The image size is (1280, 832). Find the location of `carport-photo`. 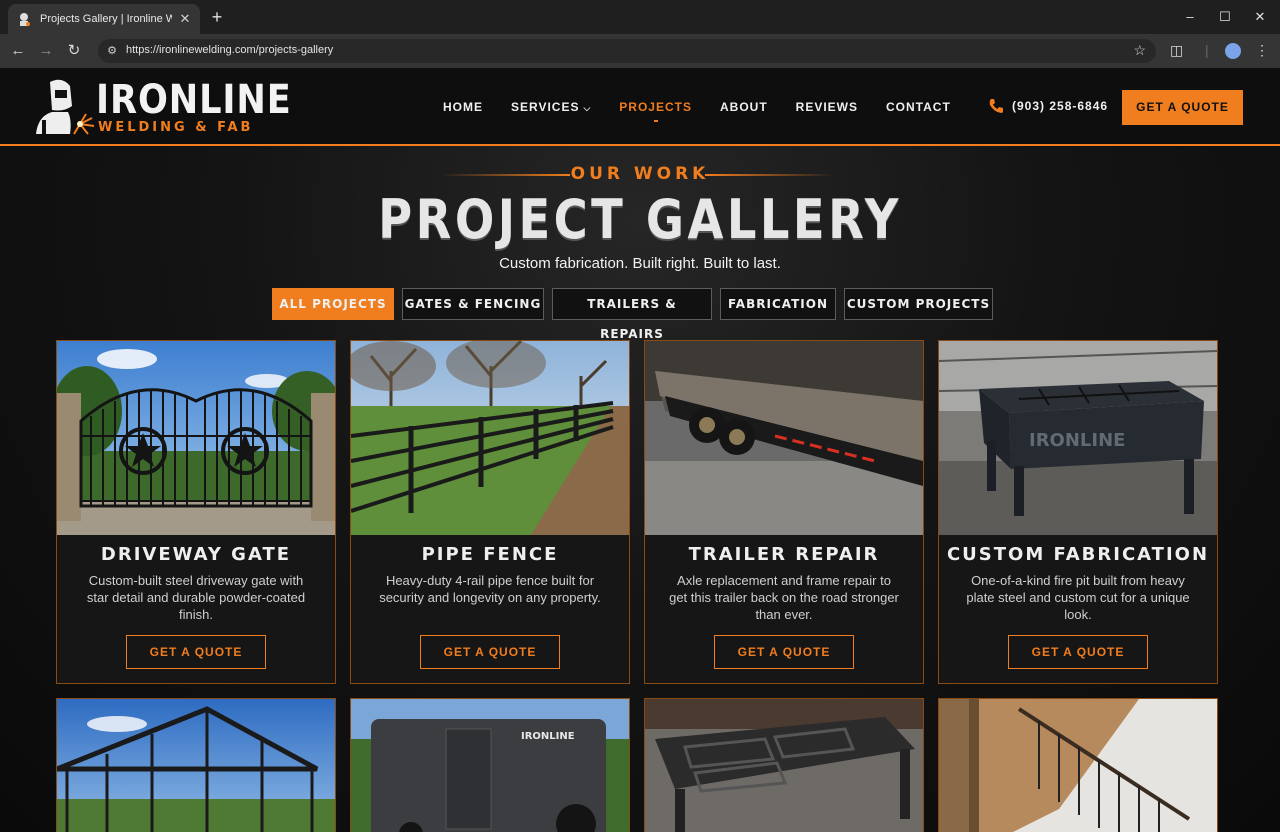

carport-photo is located at coordinates (196, 765).